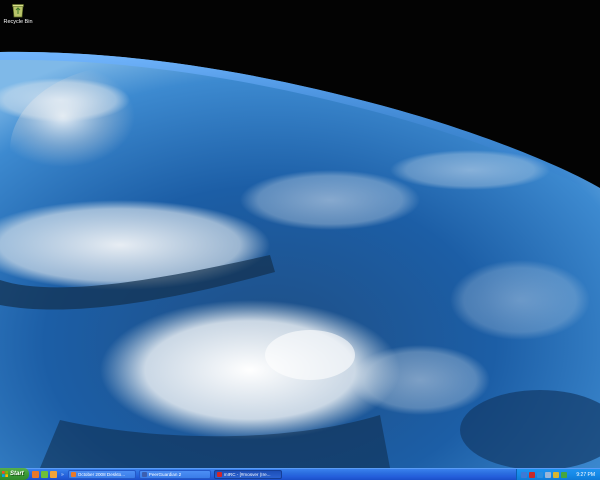 The image size is (600, 480). Describe the element at coordinates (17, 474) in the screenshot. I see `start-label: Start` at that location.